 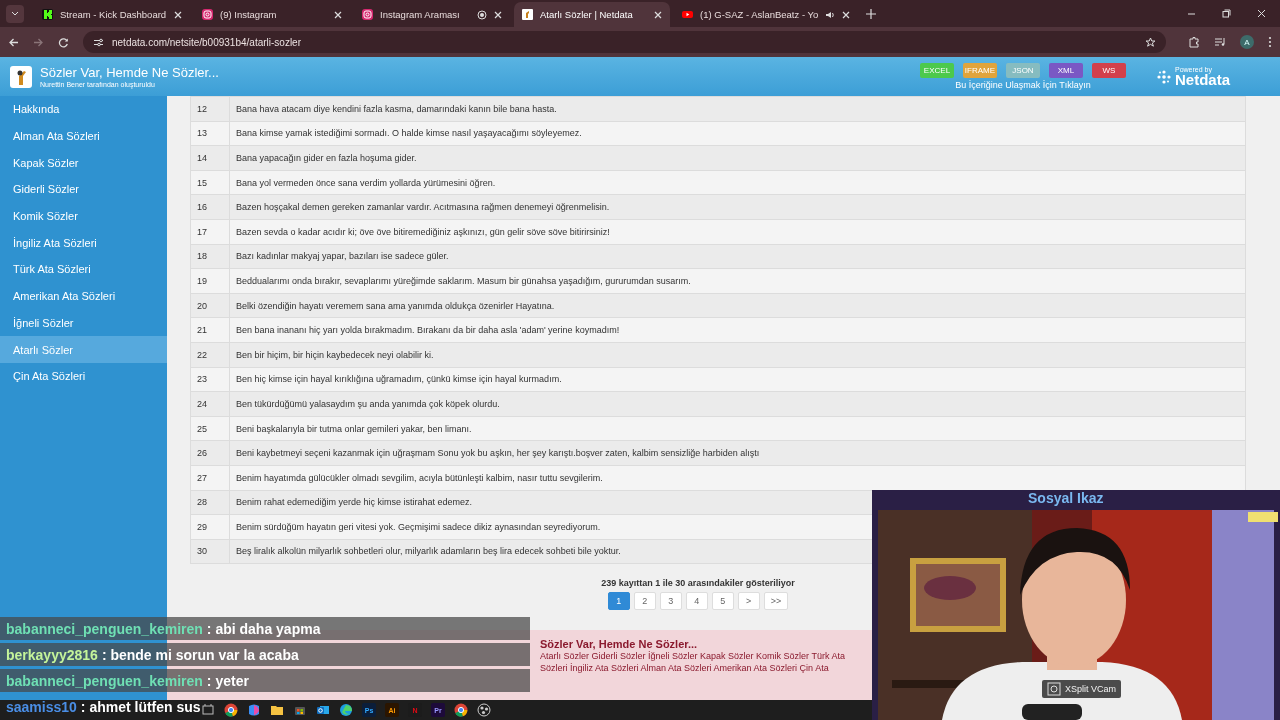 What do you see at coordinates (210, 527) in the screenshot?
I see `row-number: 29` at bounding box center [210, 527].